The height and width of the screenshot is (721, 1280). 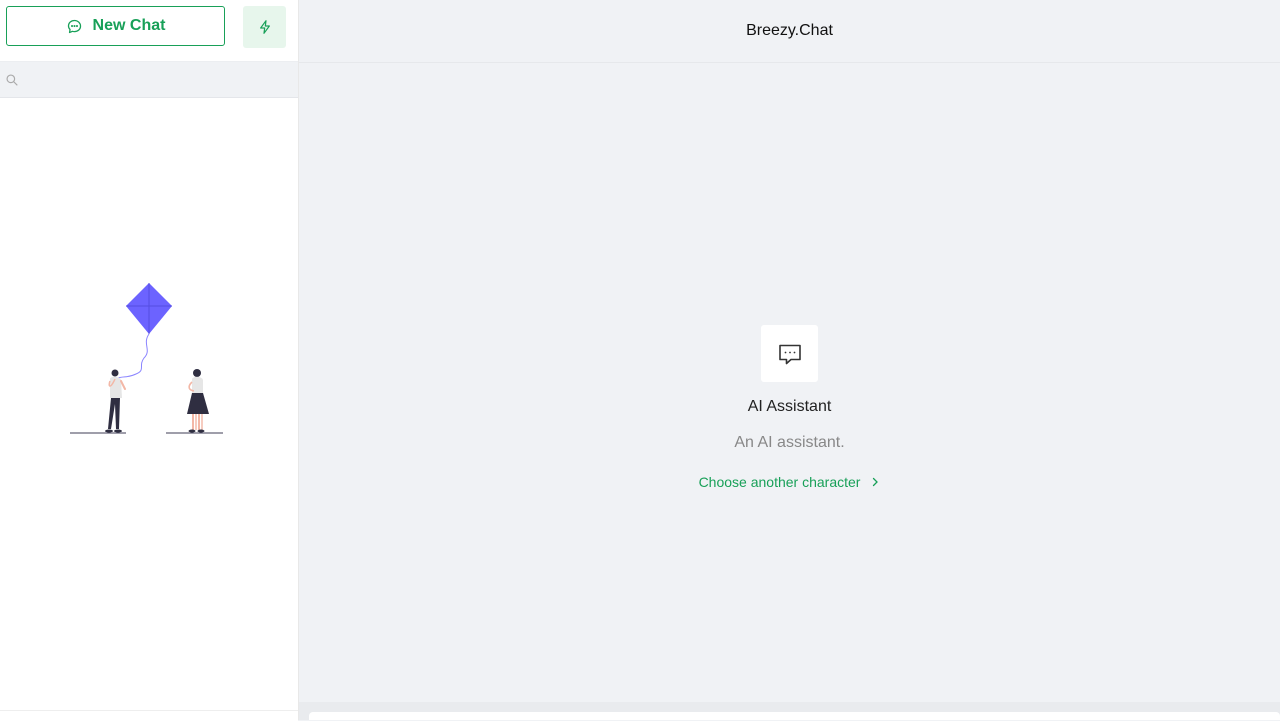 What do you see at coordinates (779, 482) in the screenshot?
I see `choose-character-label: Choose another character` at bounding box center [779, 482].